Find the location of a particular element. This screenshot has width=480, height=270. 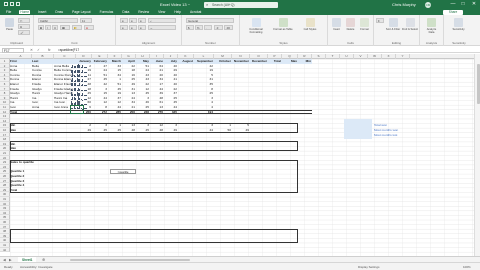

formula-tooltip: =quartile is located at coordinates (123, 171).